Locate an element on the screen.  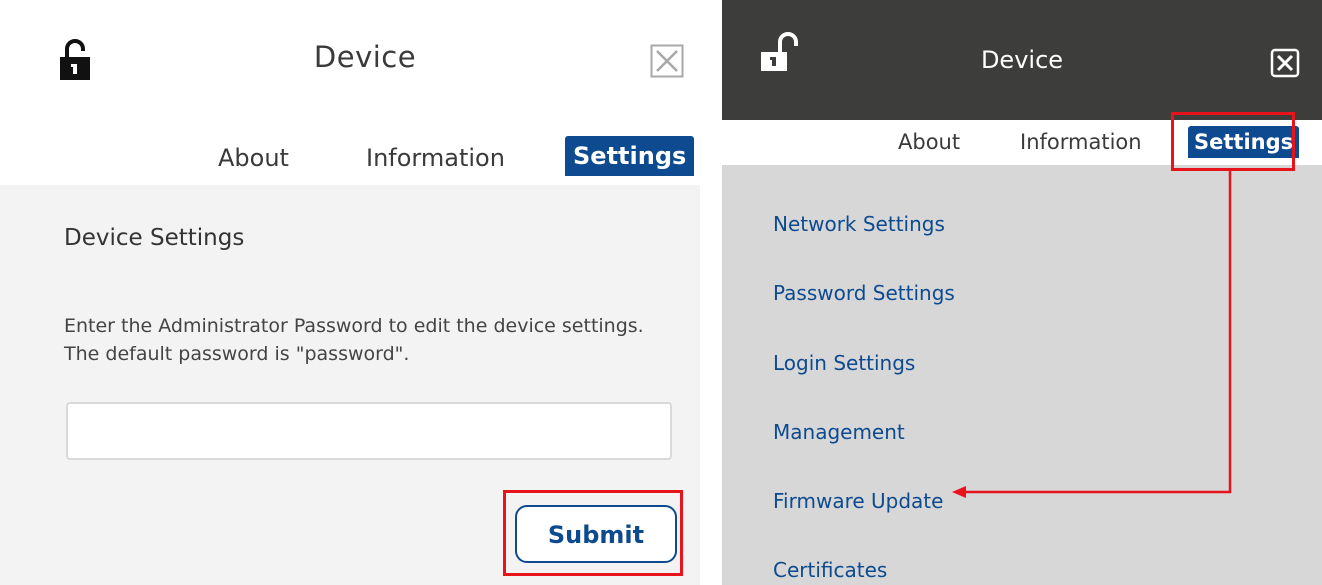
menu-item-password-settings: Password Settings is located at coordinates (864, 293).